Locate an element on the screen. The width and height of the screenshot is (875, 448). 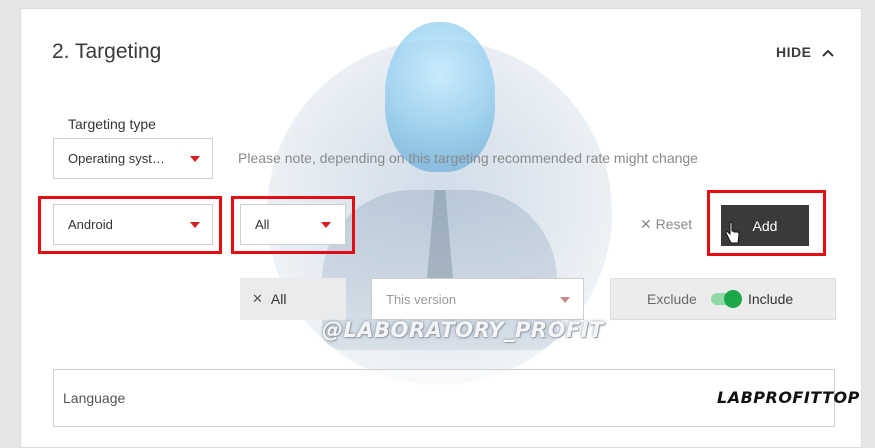
hide-label: HIDE is located at coordinates (794, 52).